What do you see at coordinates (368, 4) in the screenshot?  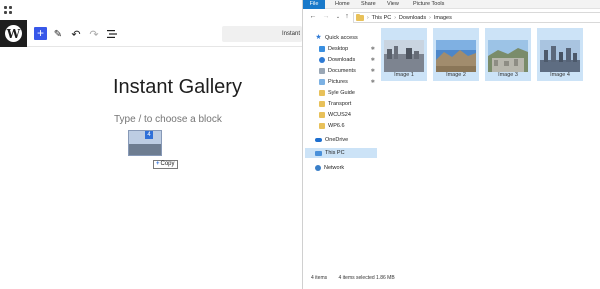 I see `tab-share: Share` at bounding box center [368, 4].